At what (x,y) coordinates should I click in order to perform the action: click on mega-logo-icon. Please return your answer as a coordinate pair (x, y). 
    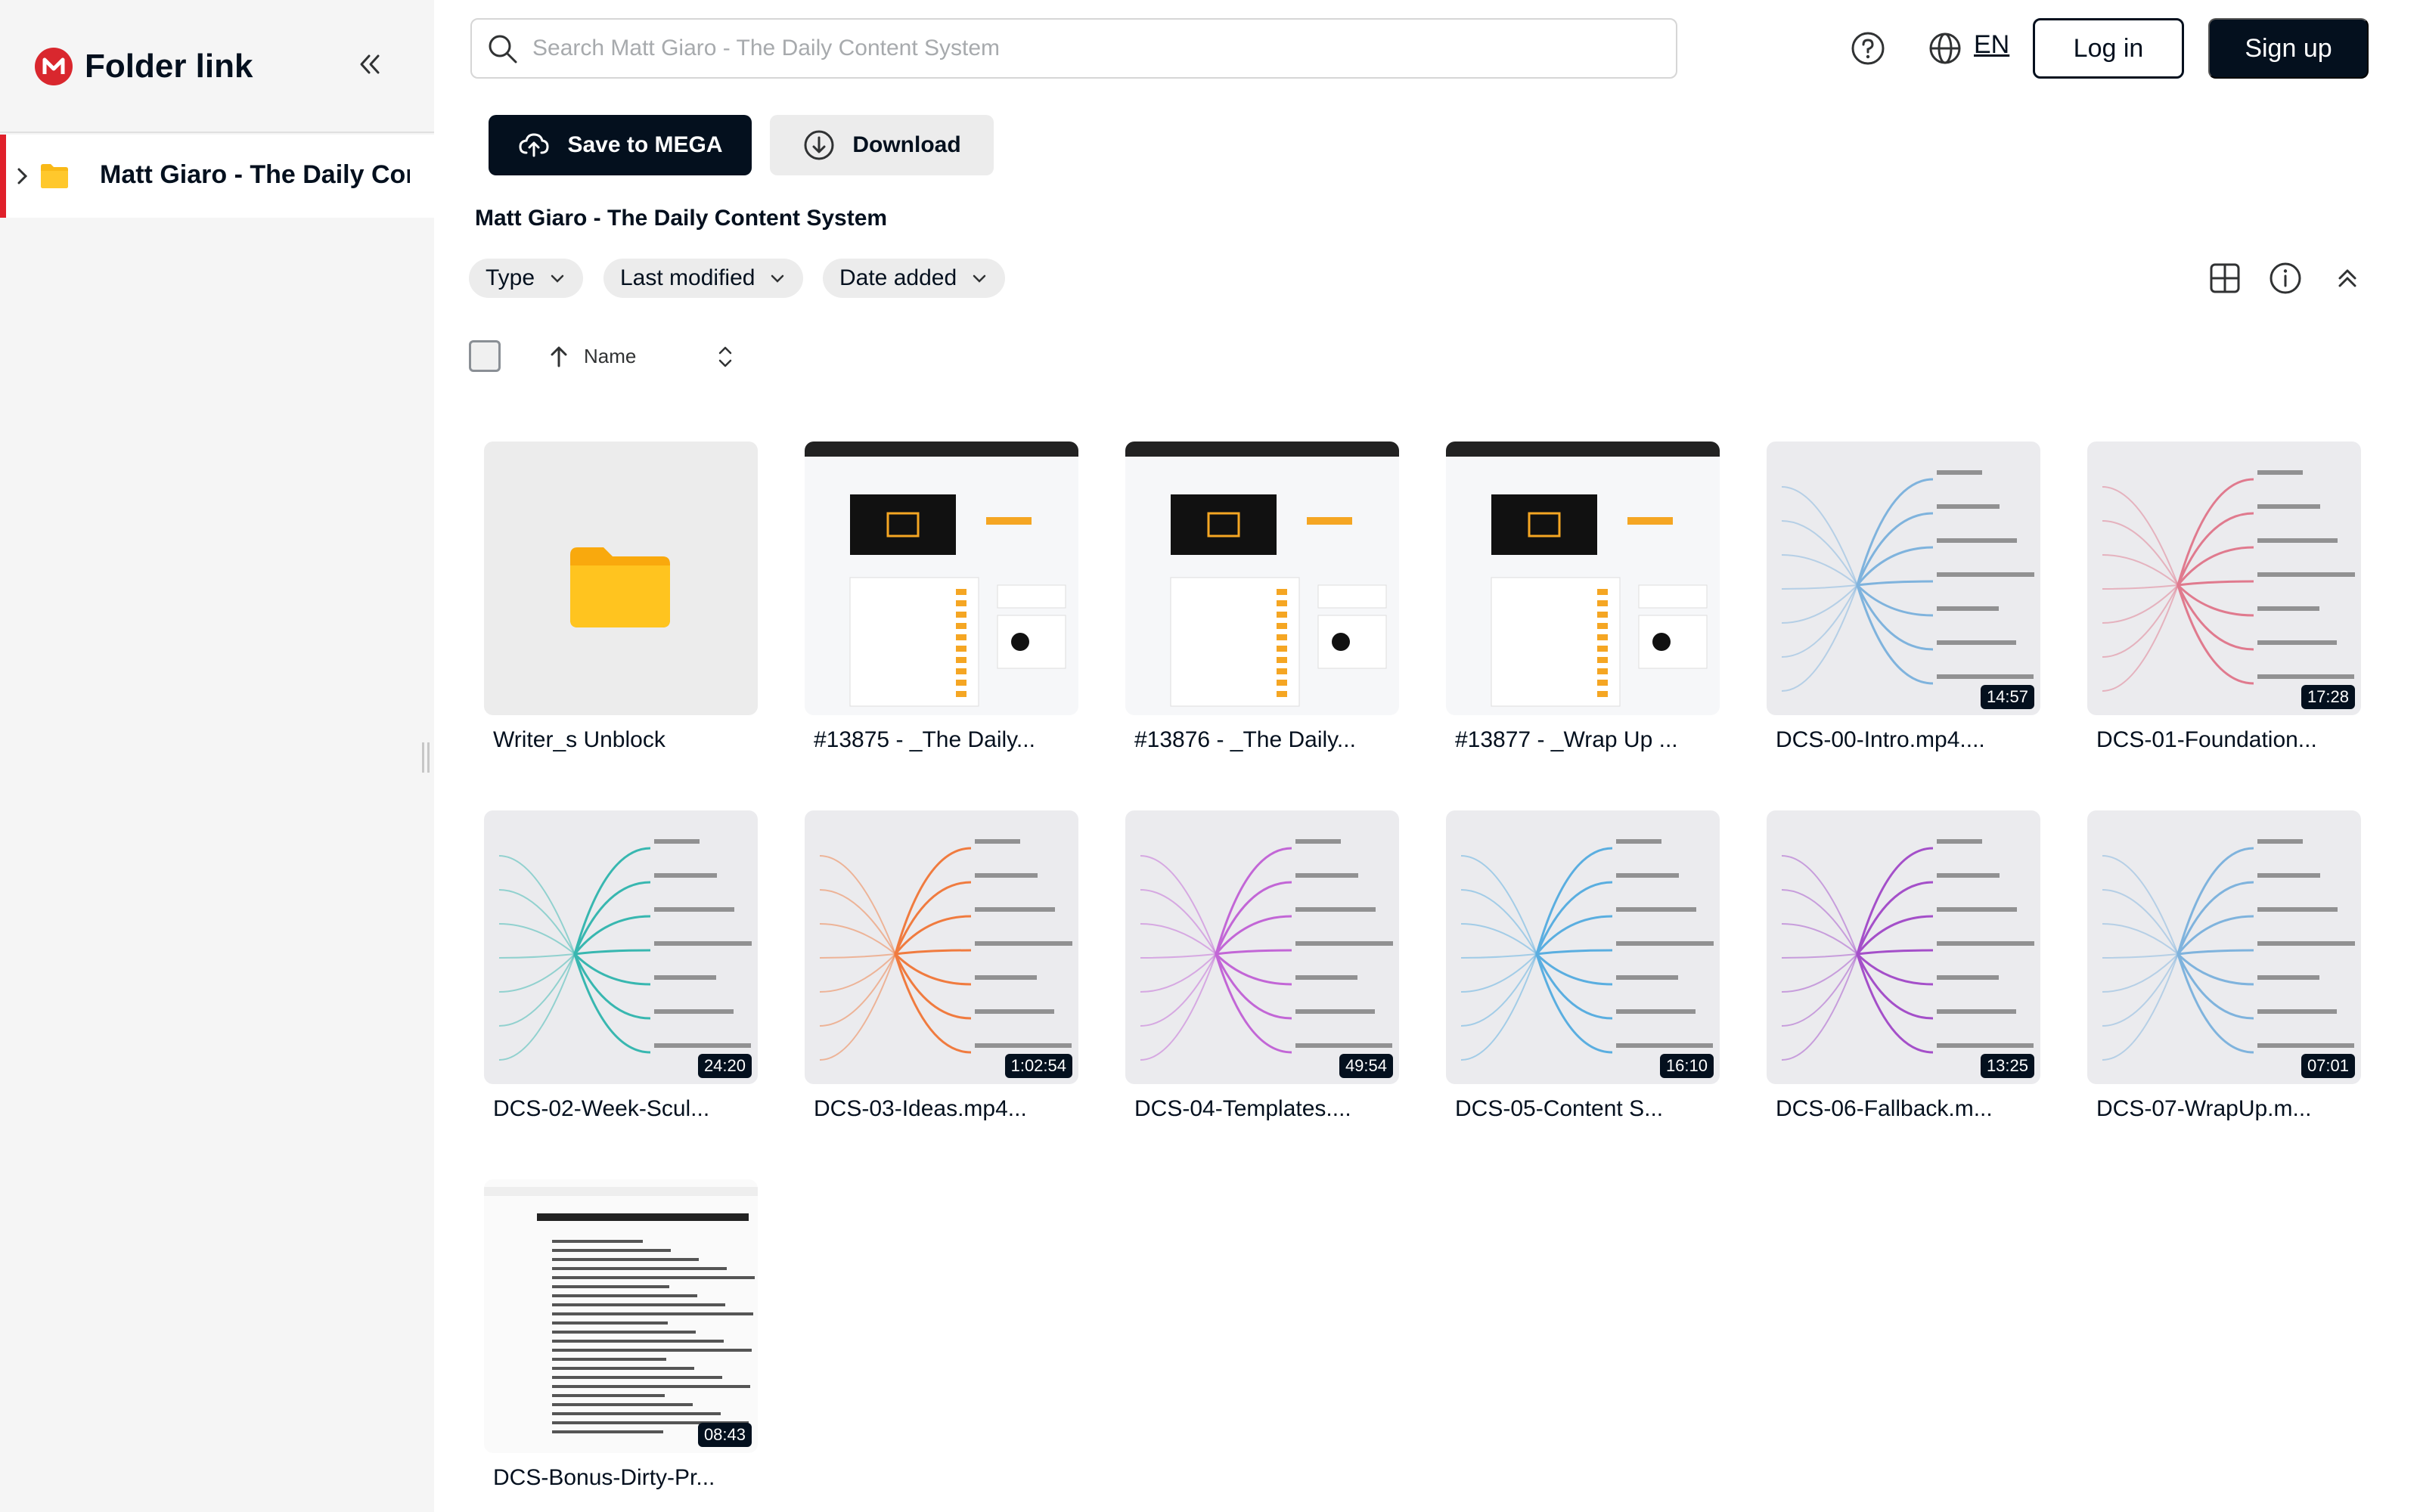
    Looking at the image, I should click on (54, 66).